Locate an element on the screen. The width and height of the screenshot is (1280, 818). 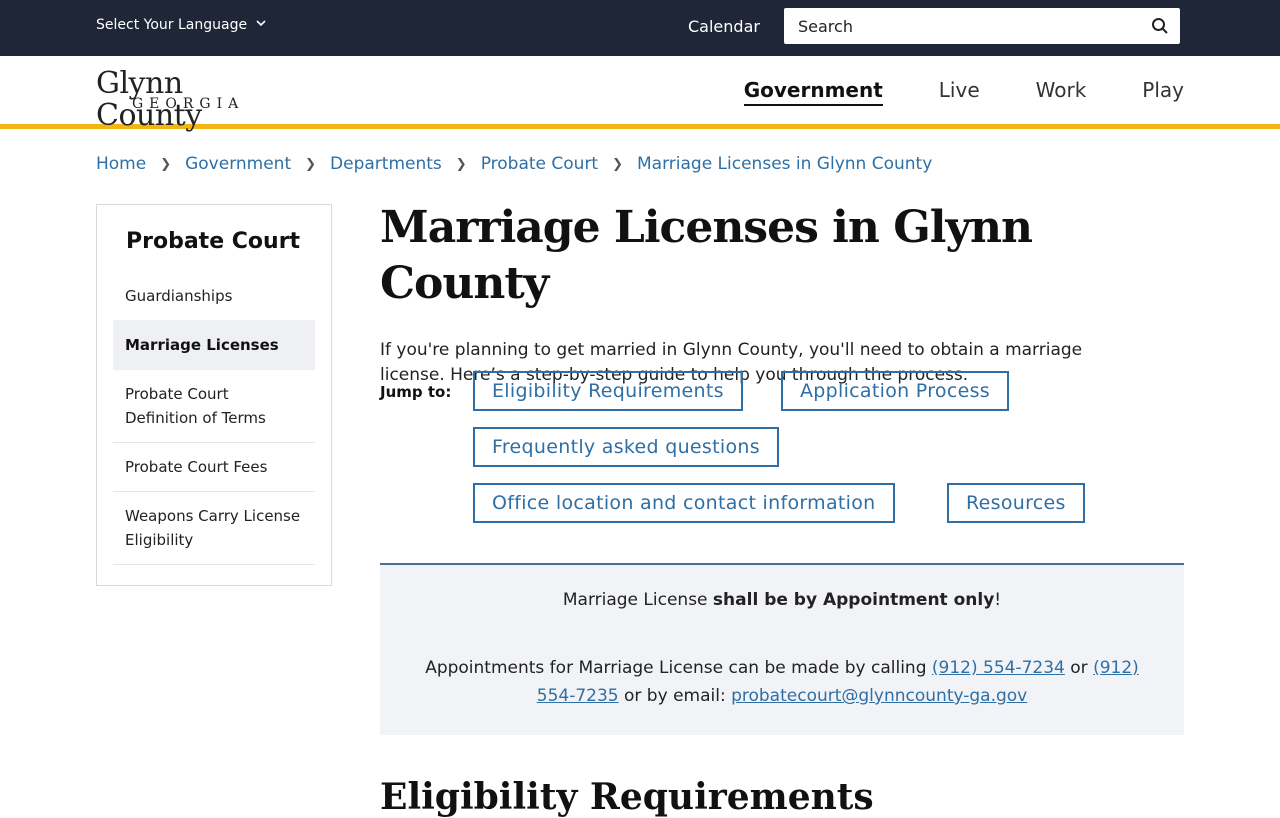
language-selector: Select Your Language is located at coordinates (181, 25).